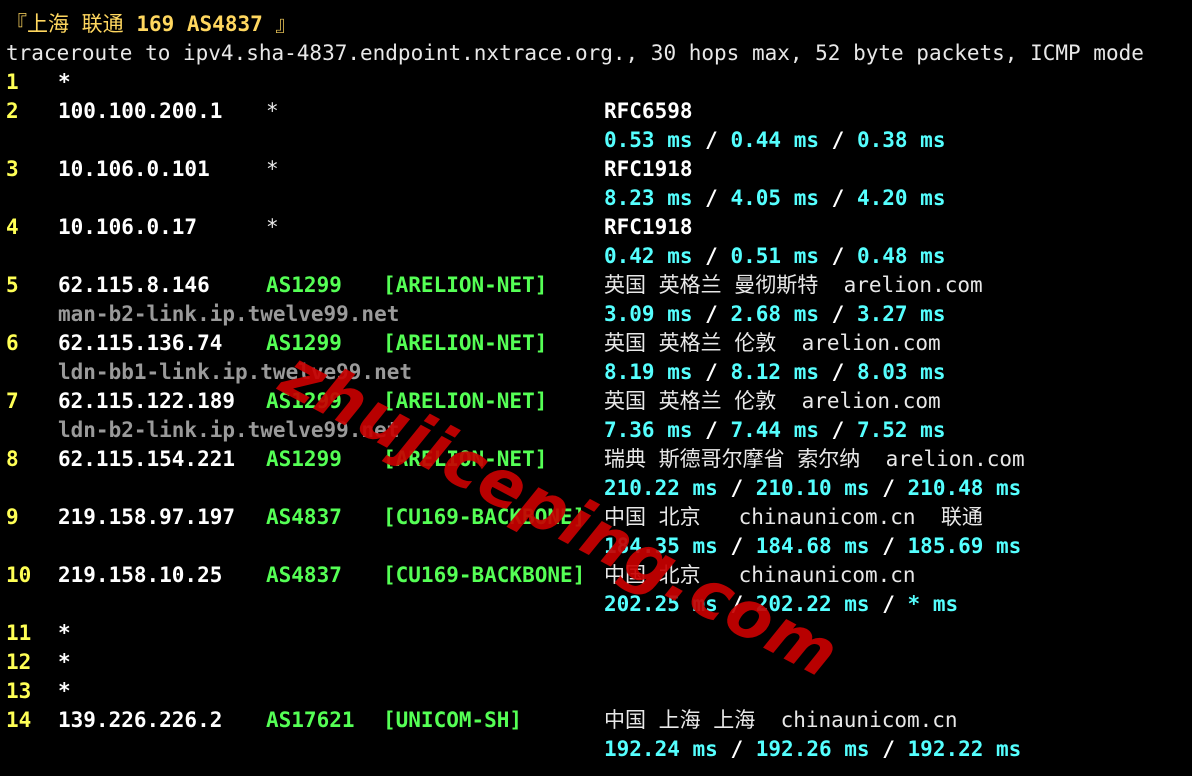  I want to click on hop-geo: 瑞典 斯德哥尔摩省 索尔纳 arelion.com, so click(814, 459).